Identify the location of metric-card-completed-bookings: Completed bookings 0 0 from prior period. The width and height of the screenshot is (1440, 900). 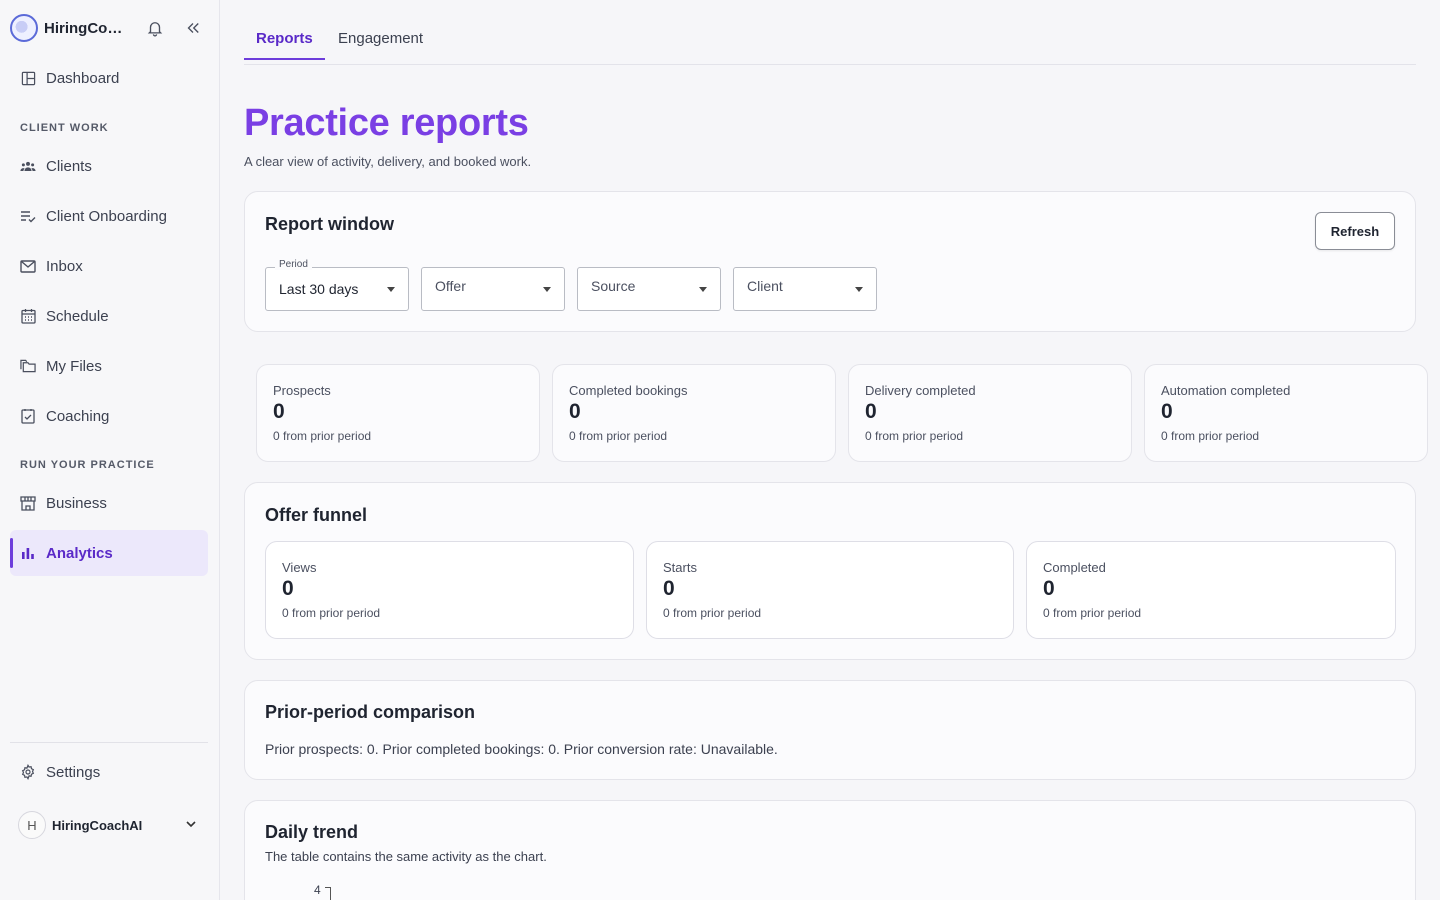
(694, 413).